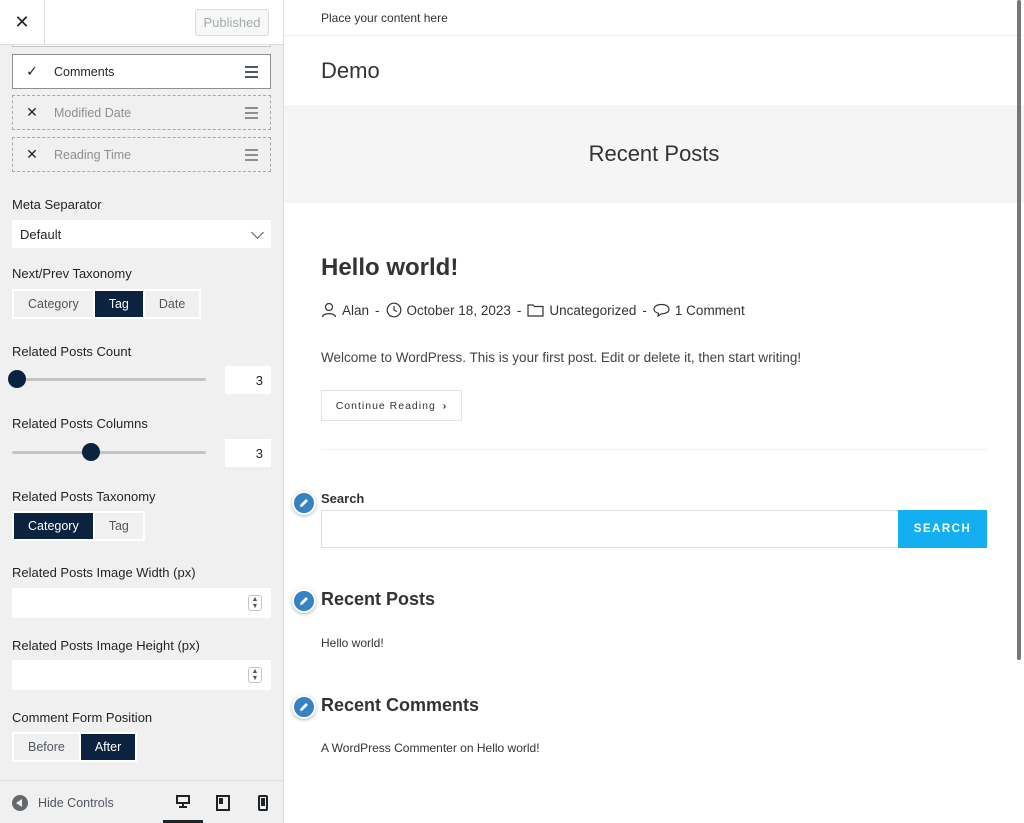  What do you see at coordinates (257, 232) in the screenshot?
I see `chevron-down-icon` at bounding box center [257, 232].